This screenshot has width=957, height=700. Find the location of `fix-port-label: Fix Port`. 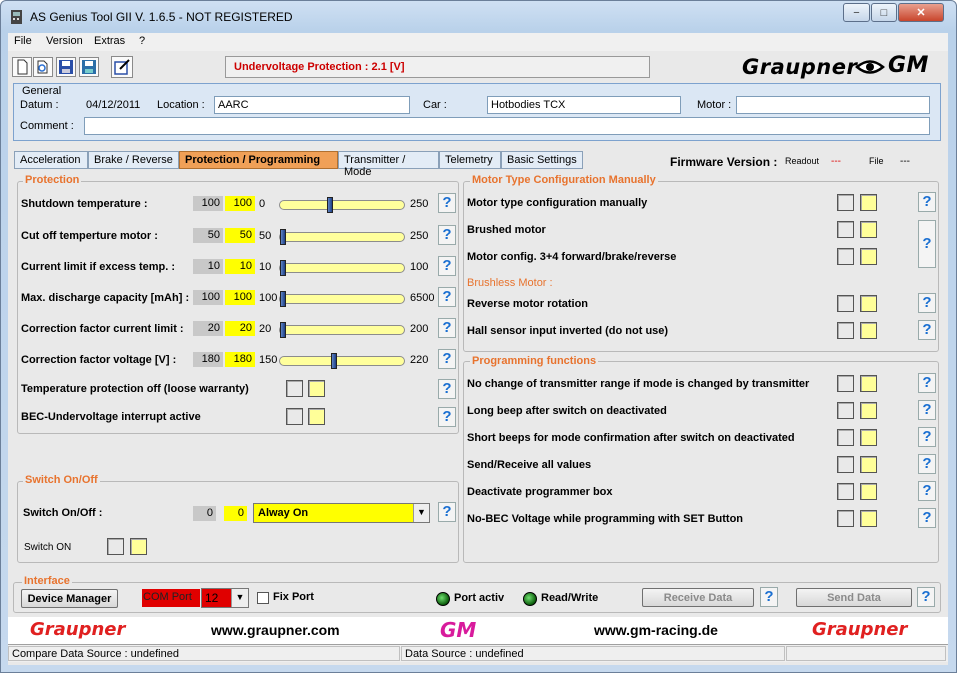

fix-port-label: Fix Port is located at coordinates (293, 597).